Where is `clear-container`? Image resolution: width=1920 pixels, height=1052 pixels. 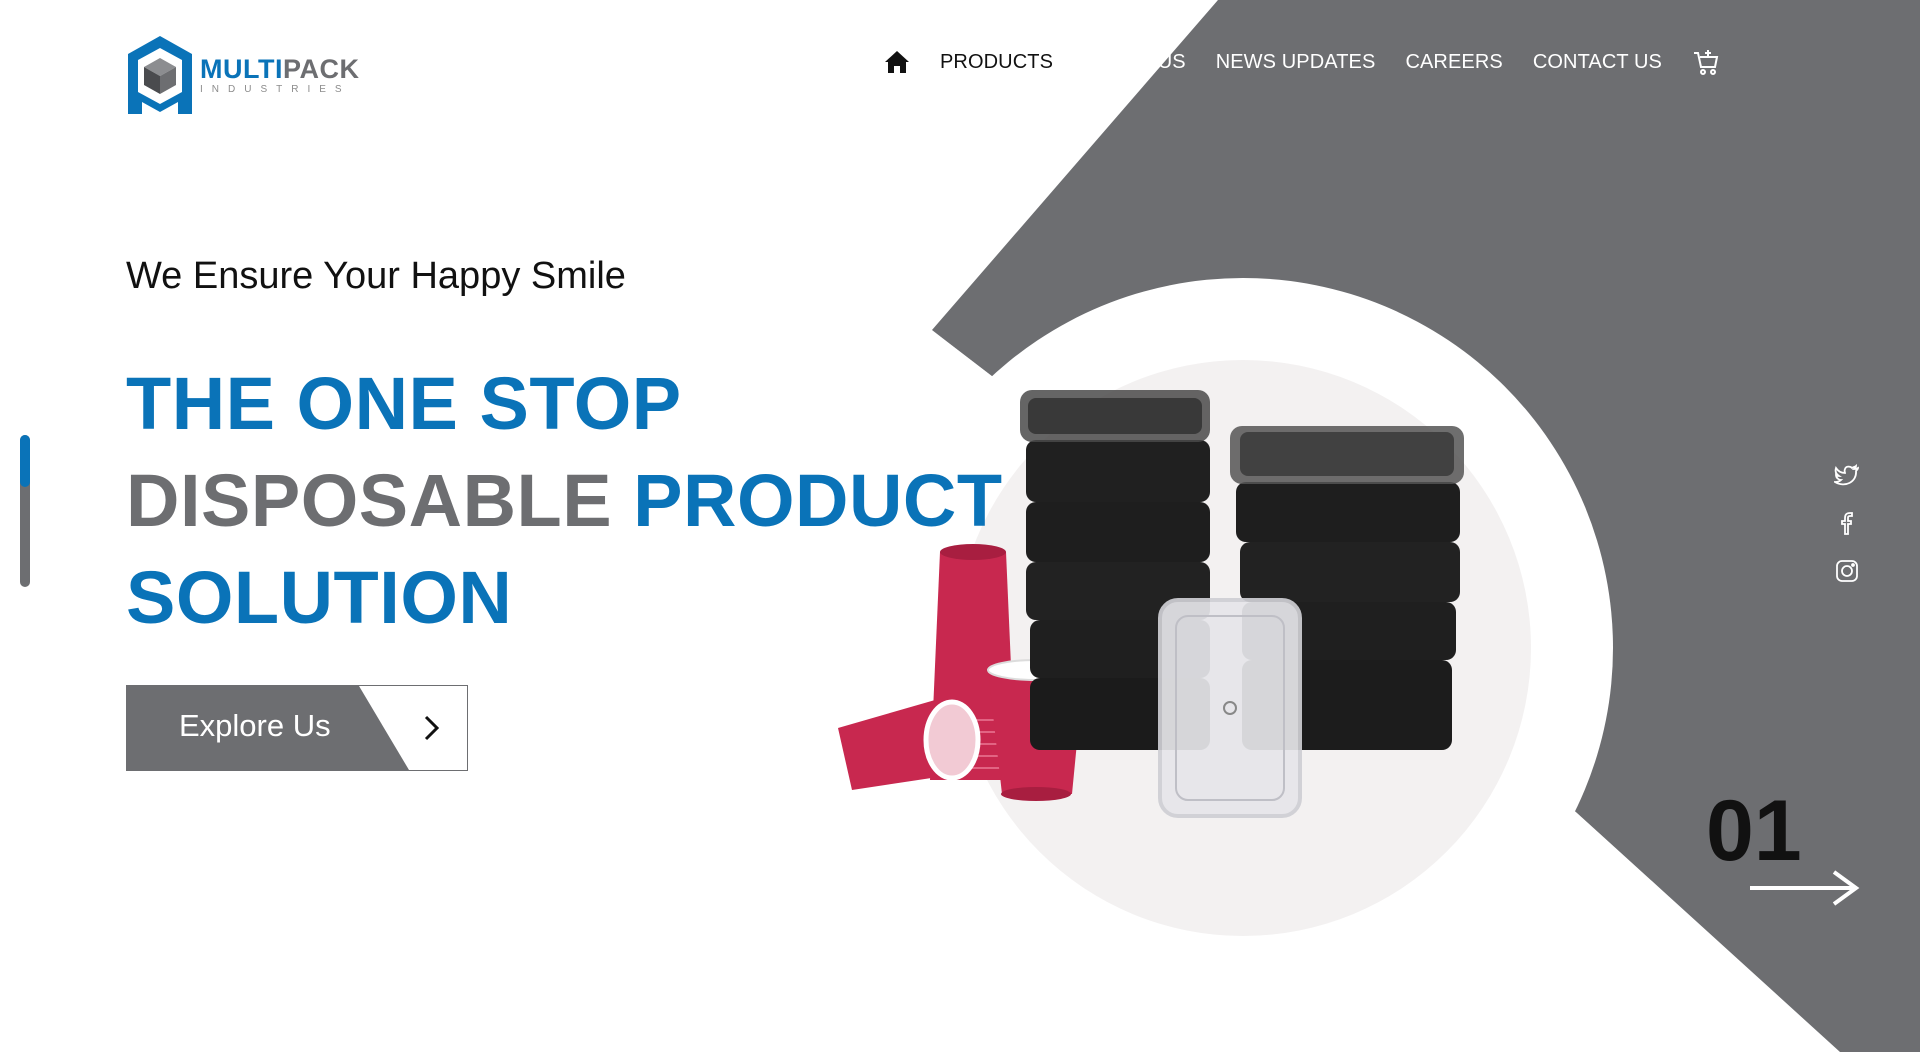 clear-container is located at coordinates (1230, 708).